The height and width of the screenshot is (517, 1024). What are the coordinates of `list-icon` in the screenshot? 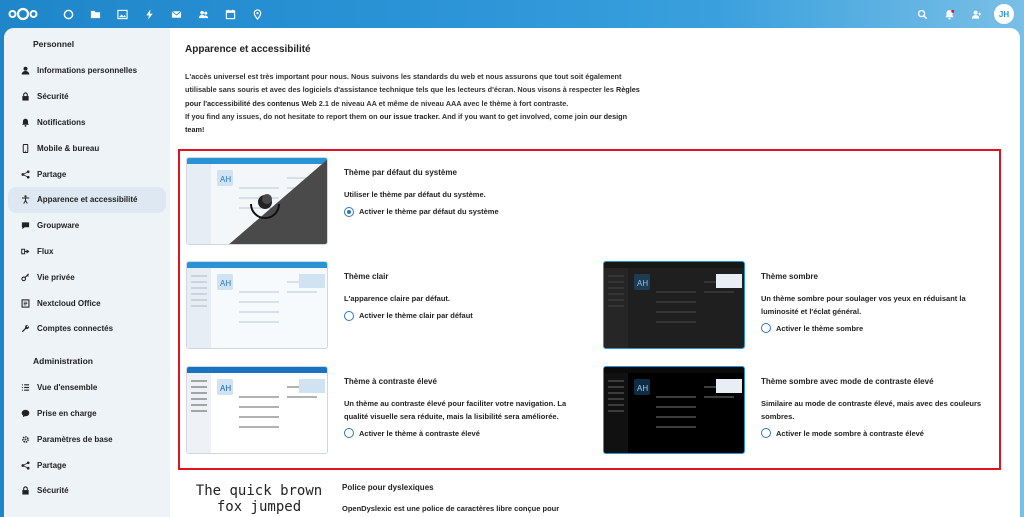 It's located at (25, 388).